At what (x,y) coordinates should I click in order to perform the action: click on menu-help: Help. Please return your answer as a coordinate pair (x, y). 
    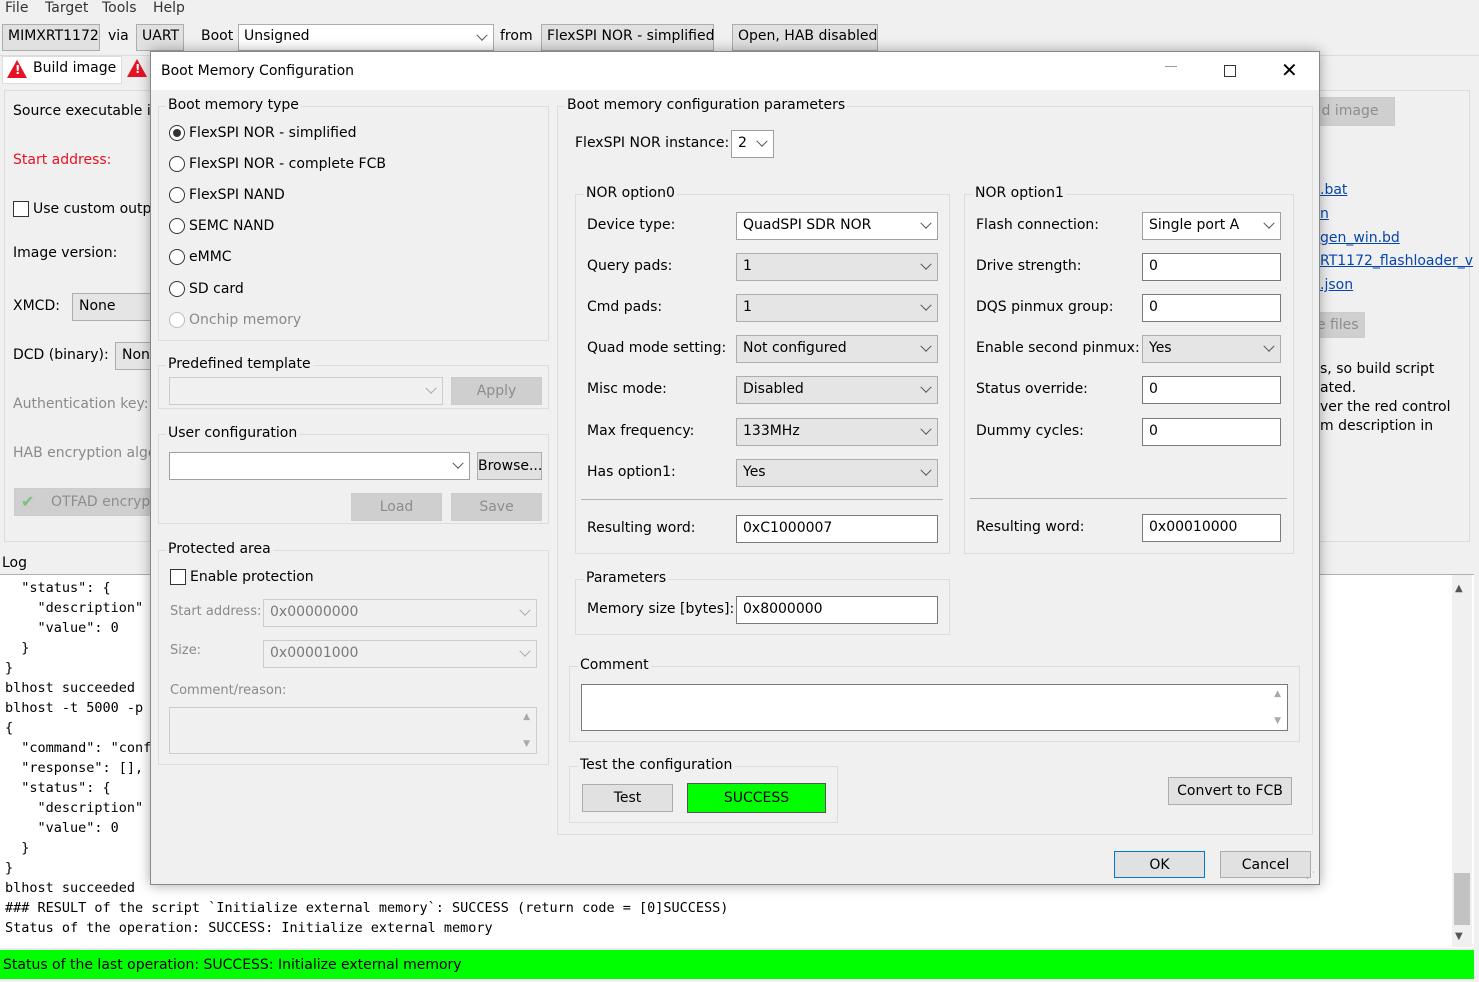
    Looking at the image, I should click on (169, 8).